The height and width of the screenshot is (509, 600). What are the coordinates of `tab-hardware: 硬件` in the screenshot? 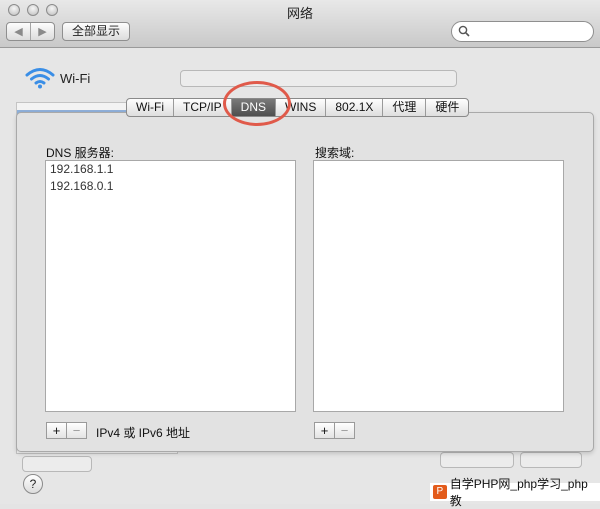 It's located at (446, 107).